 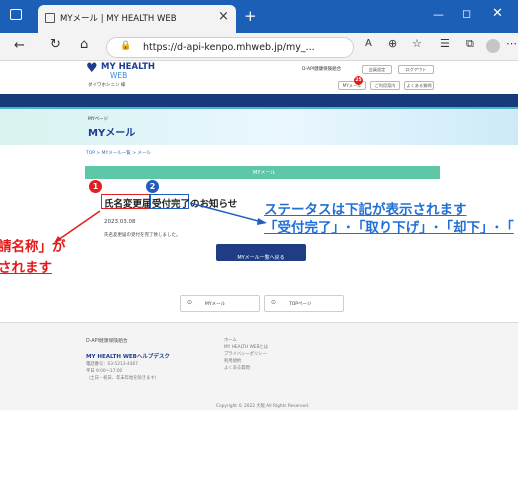 What do you see at coordinates (365, 210) in the screenshot?
I see `annotation-right-line1: ステータスは下記が表示されます` at bounding box center [365, 210].